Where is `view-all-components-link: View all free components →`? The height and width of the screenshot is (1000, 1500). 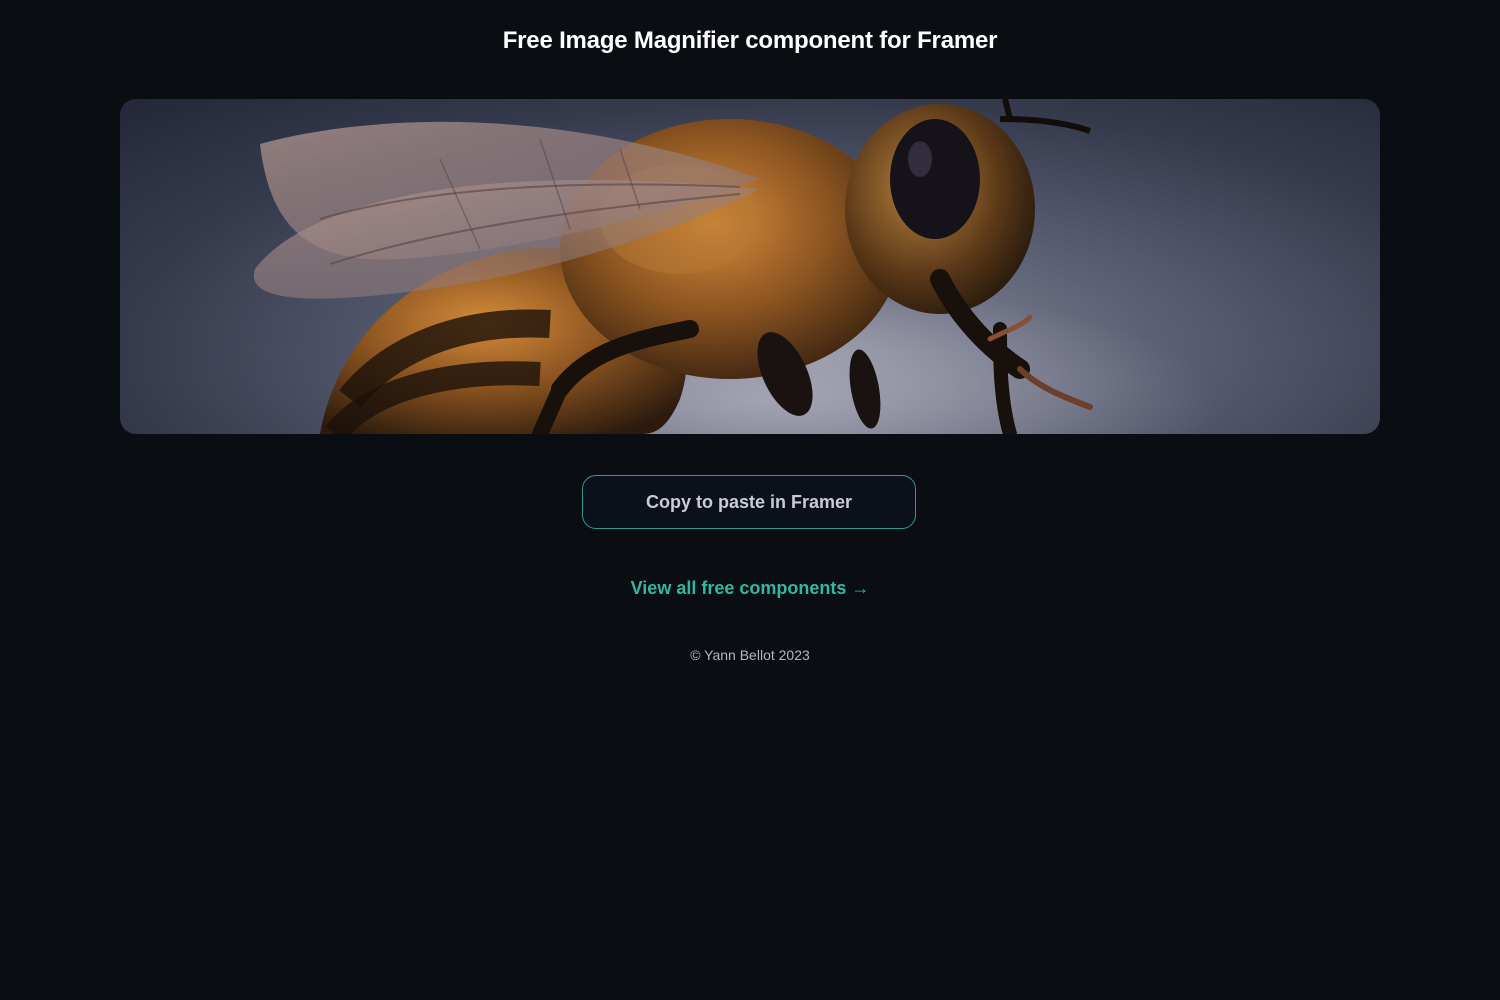 view-all-components-link: View all free components → is located at coordinates (750, 588).